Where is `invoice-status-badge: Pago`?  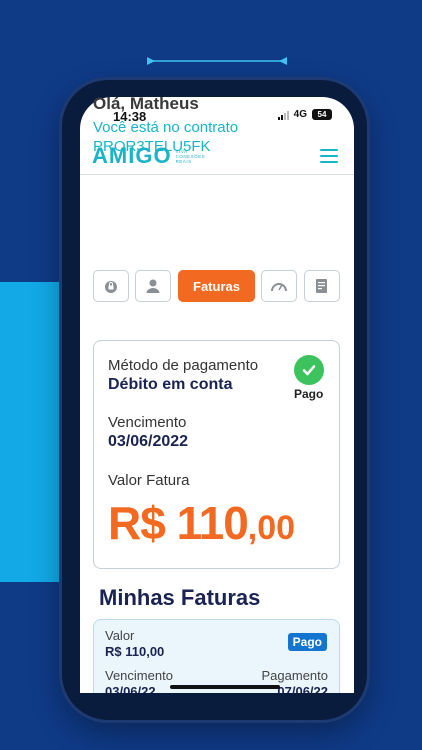
invoice-status-badge: Pago is located at coordinates (307, 642).